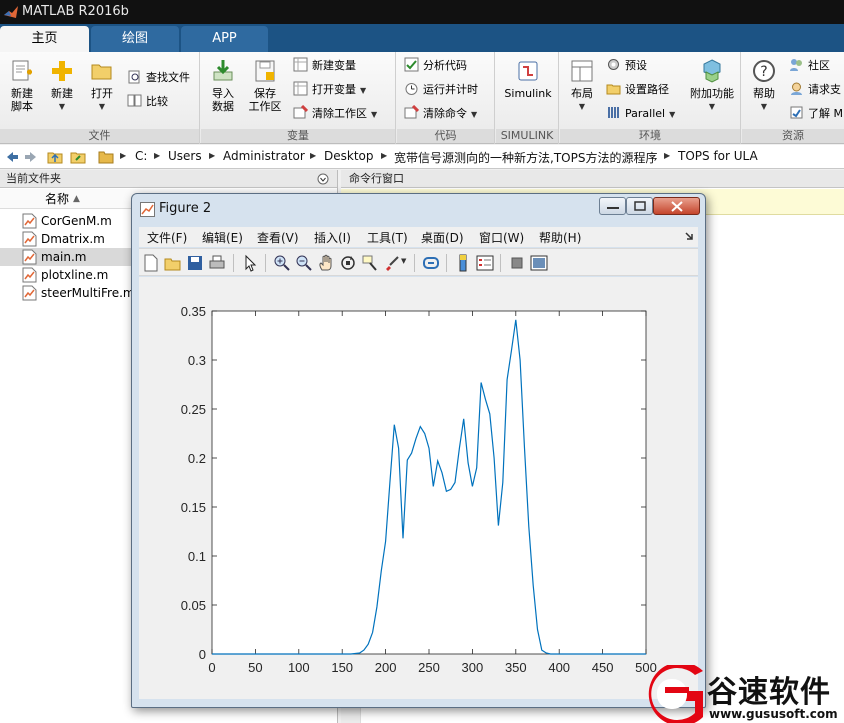 The width and height of the screenshot is (844, 723). Describe the element at coordinates (422, 38) in the screenshot. I see `ribbon-tab-bar: 主页 绘图 APP` at that location.